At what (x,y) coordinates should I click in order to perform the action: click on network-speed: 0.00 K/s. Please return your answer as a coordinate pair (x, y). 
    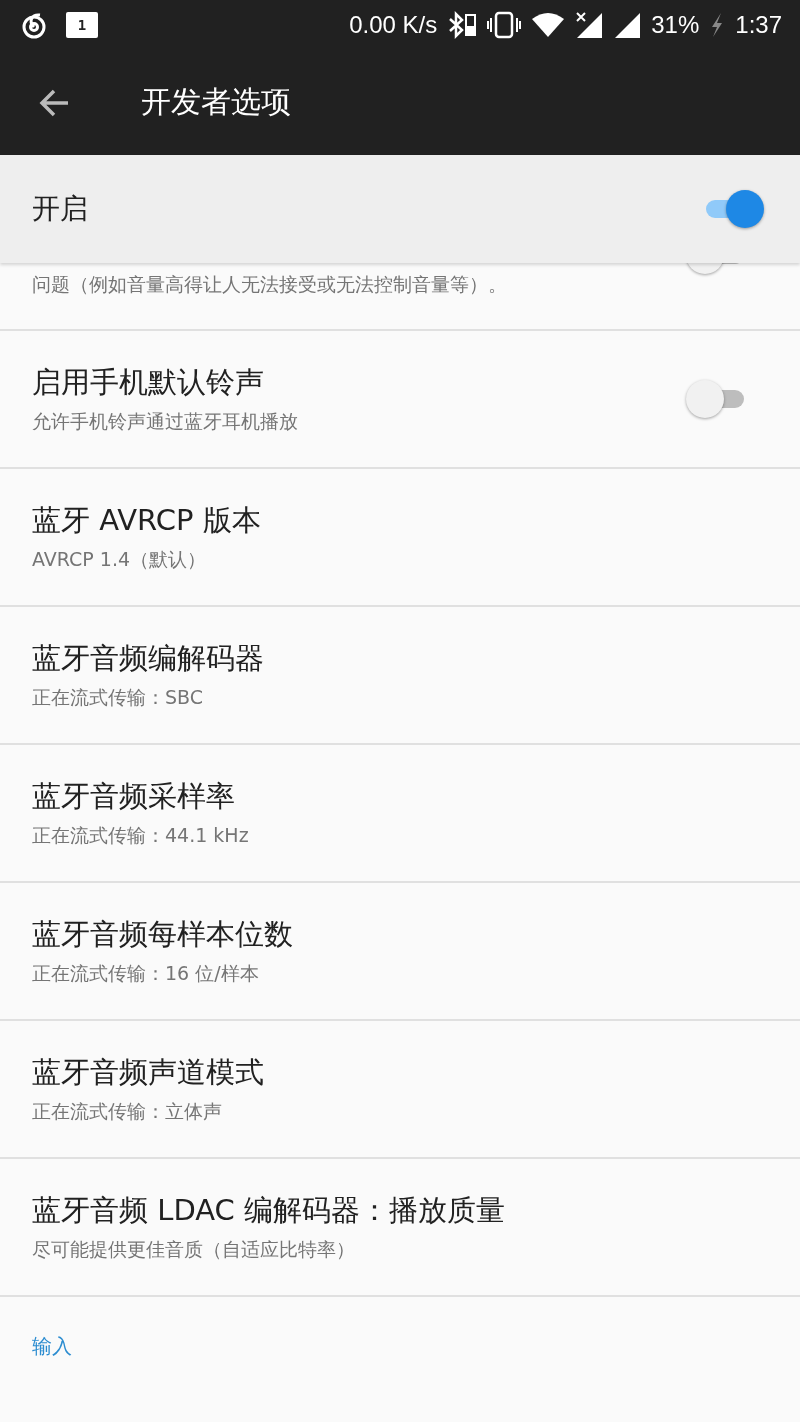
    Looking at the image, I should click on (393, 25).